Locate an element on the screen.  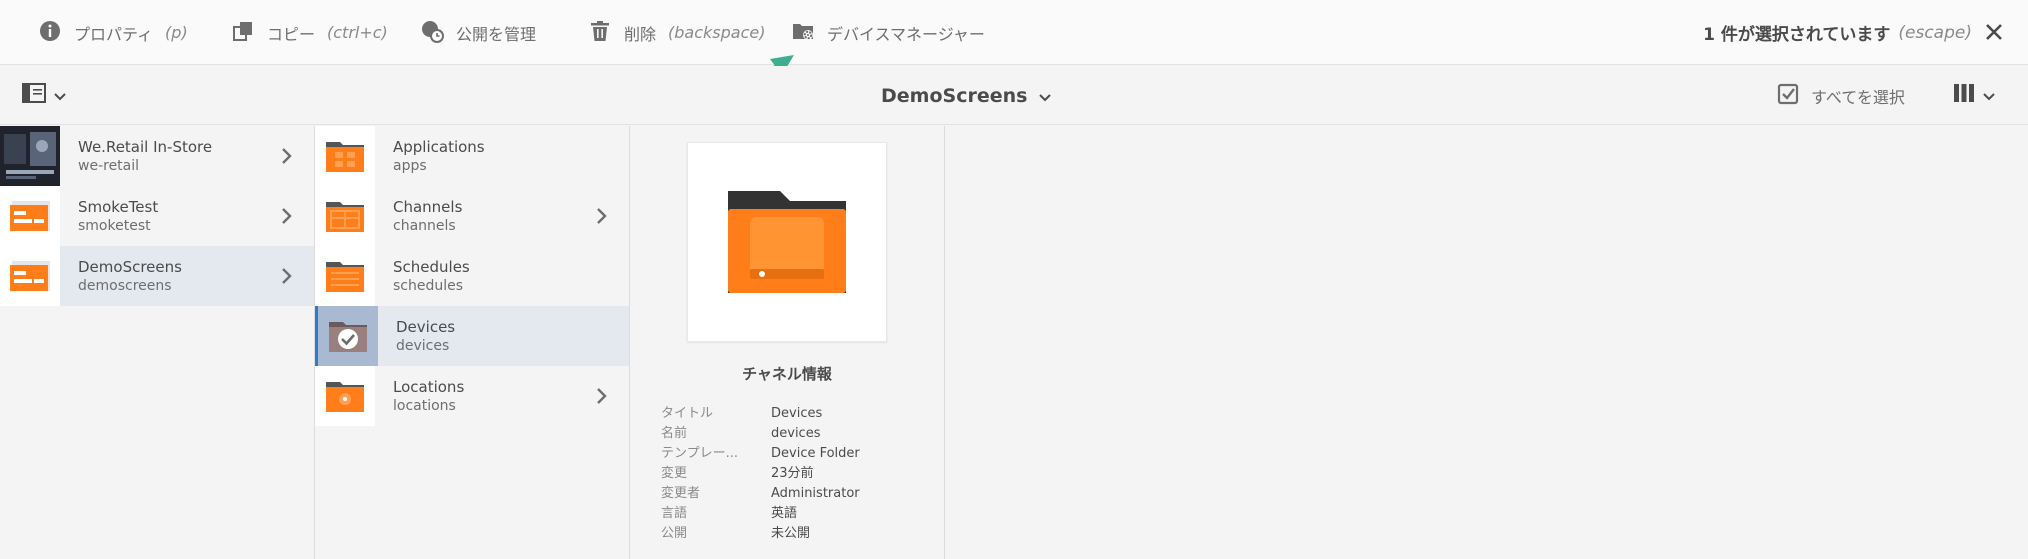
checkbox-icon is located at coordinates (1788, 96).